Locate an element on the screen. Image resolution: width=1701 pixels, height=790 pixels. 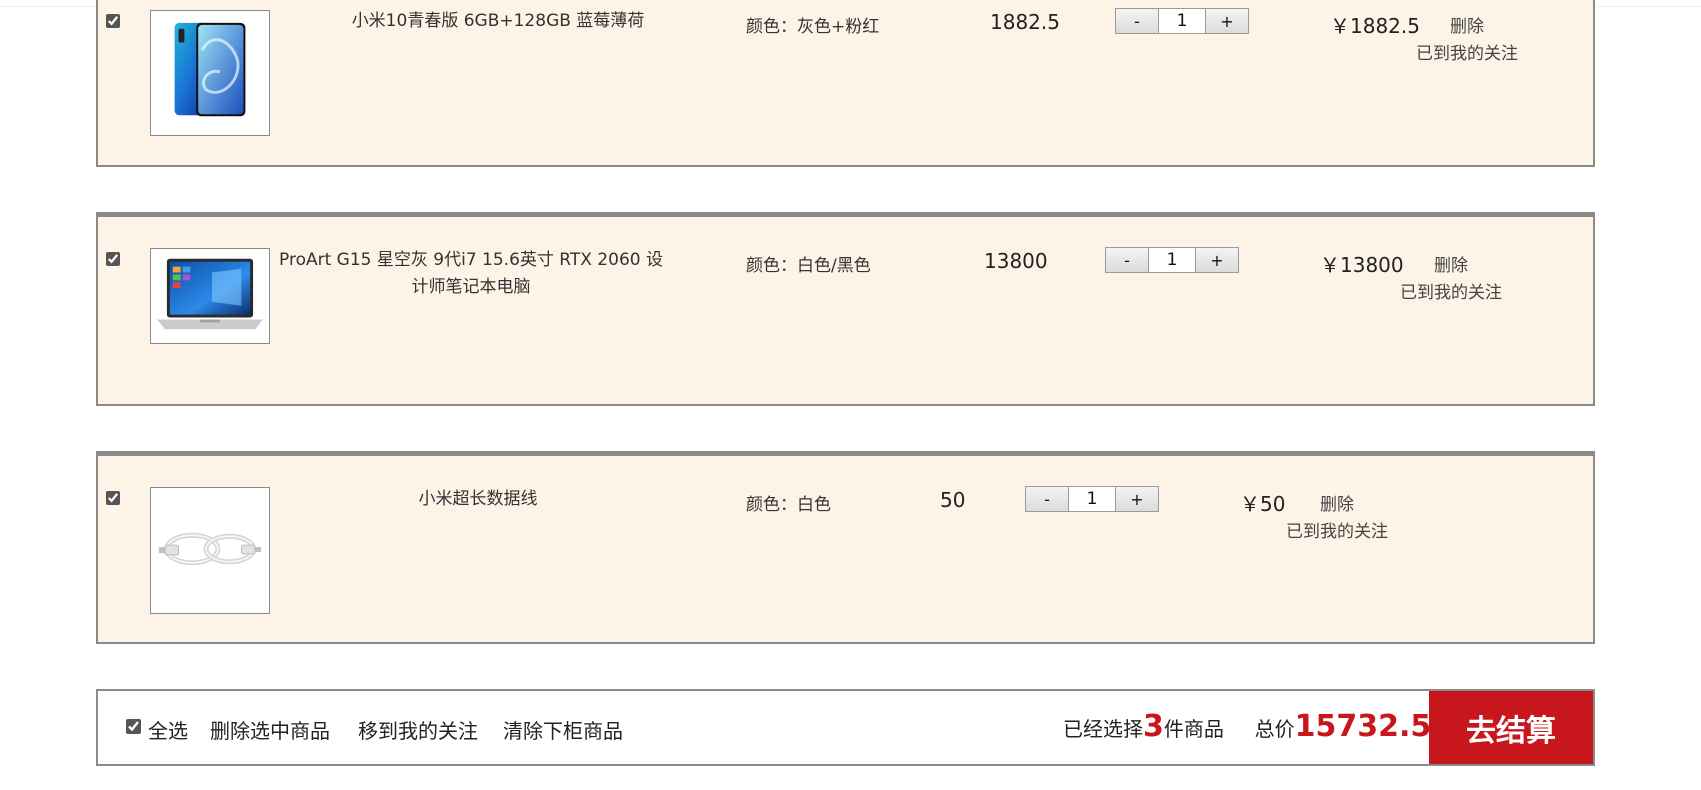
product-image-phone is located at coordinates (210, 73).